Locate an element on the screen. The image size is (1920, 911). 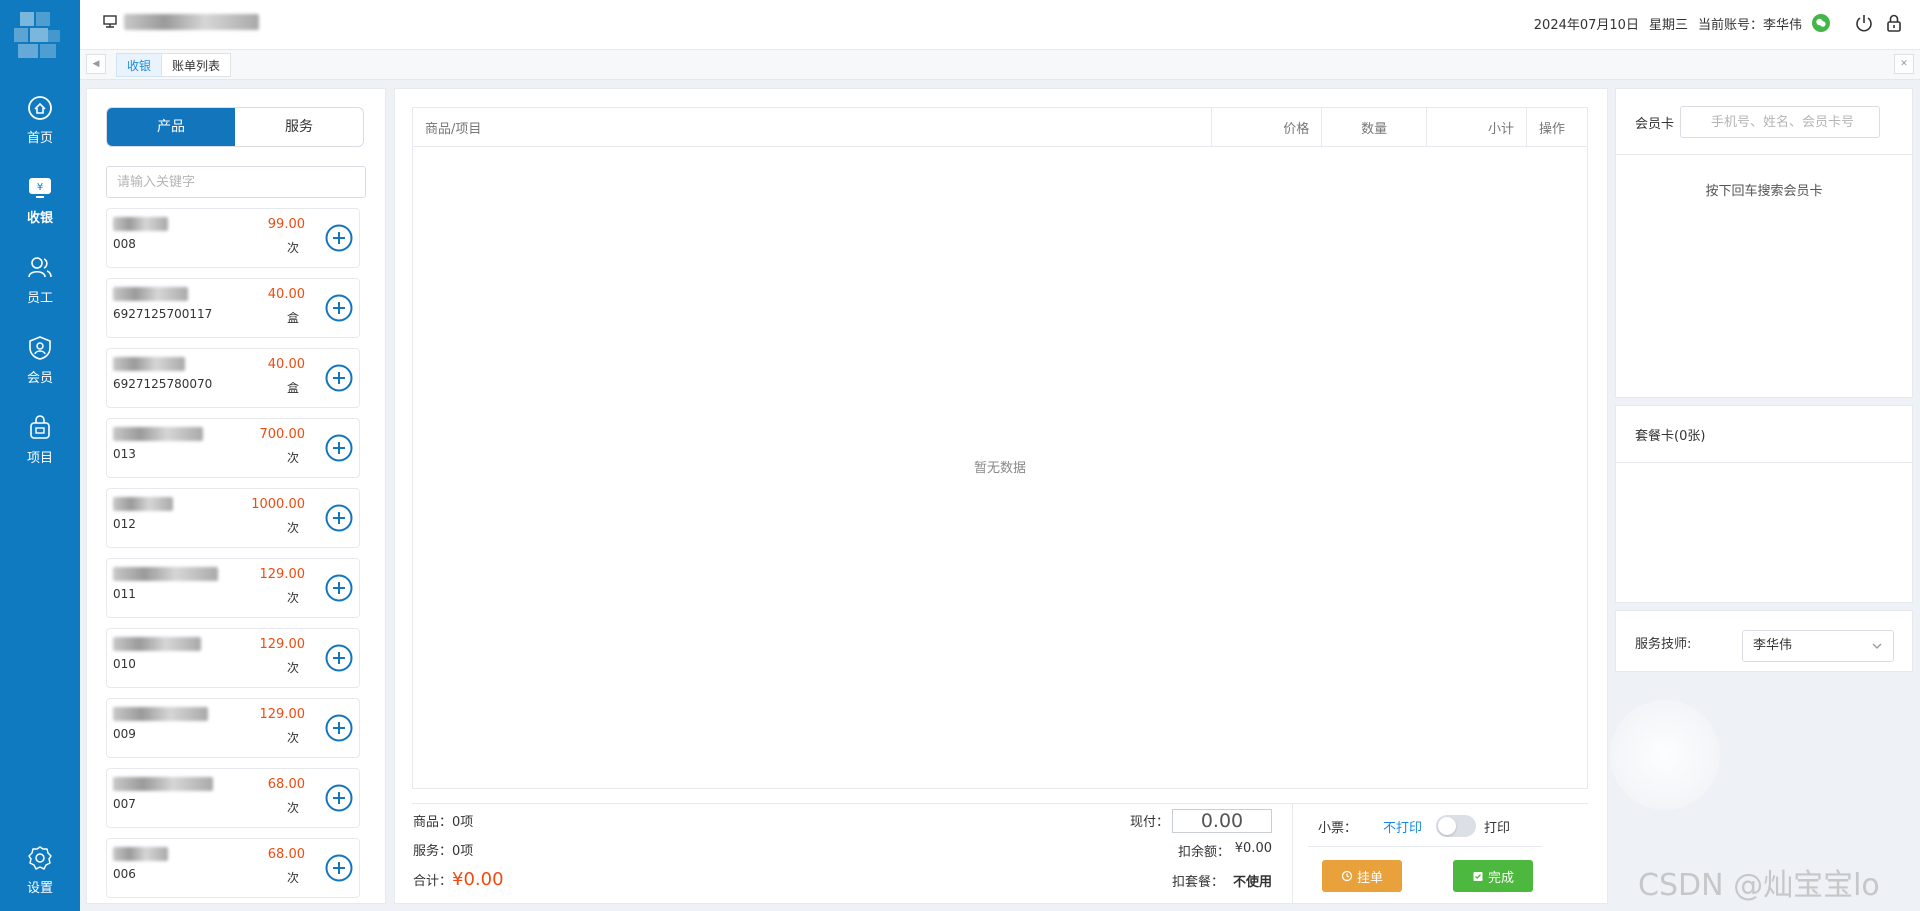
nav-item-member: 会员 is located at coordinates (40, 360).